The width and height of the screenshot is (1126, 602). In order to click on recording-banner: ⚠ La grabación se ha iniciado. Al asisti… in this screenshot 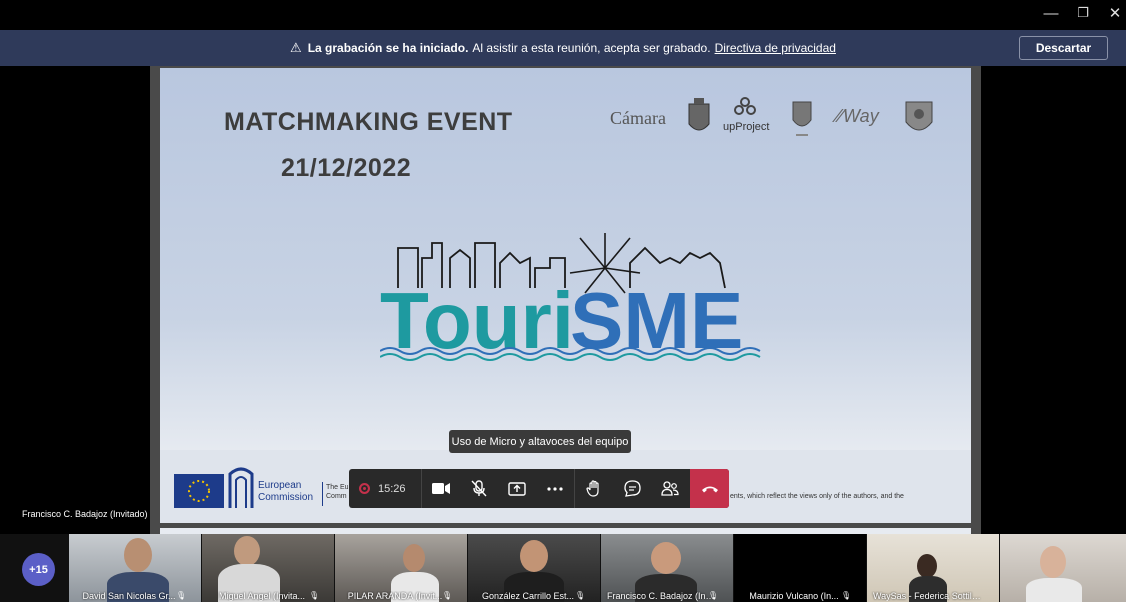, I will do `click(563, 48)`.